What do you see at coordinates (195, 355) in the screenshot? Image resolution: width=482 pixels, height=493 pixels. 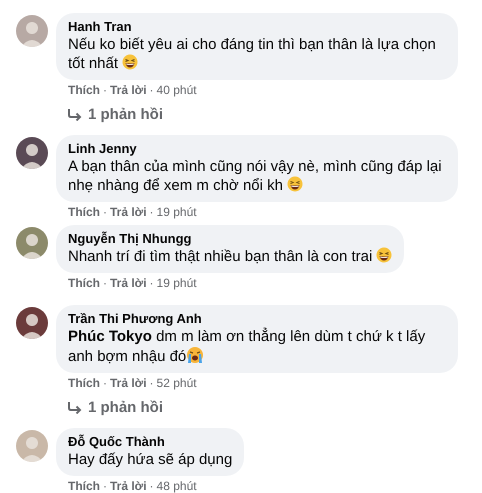 I see `crying-emoji-icon` at bounding box center [195, 355].